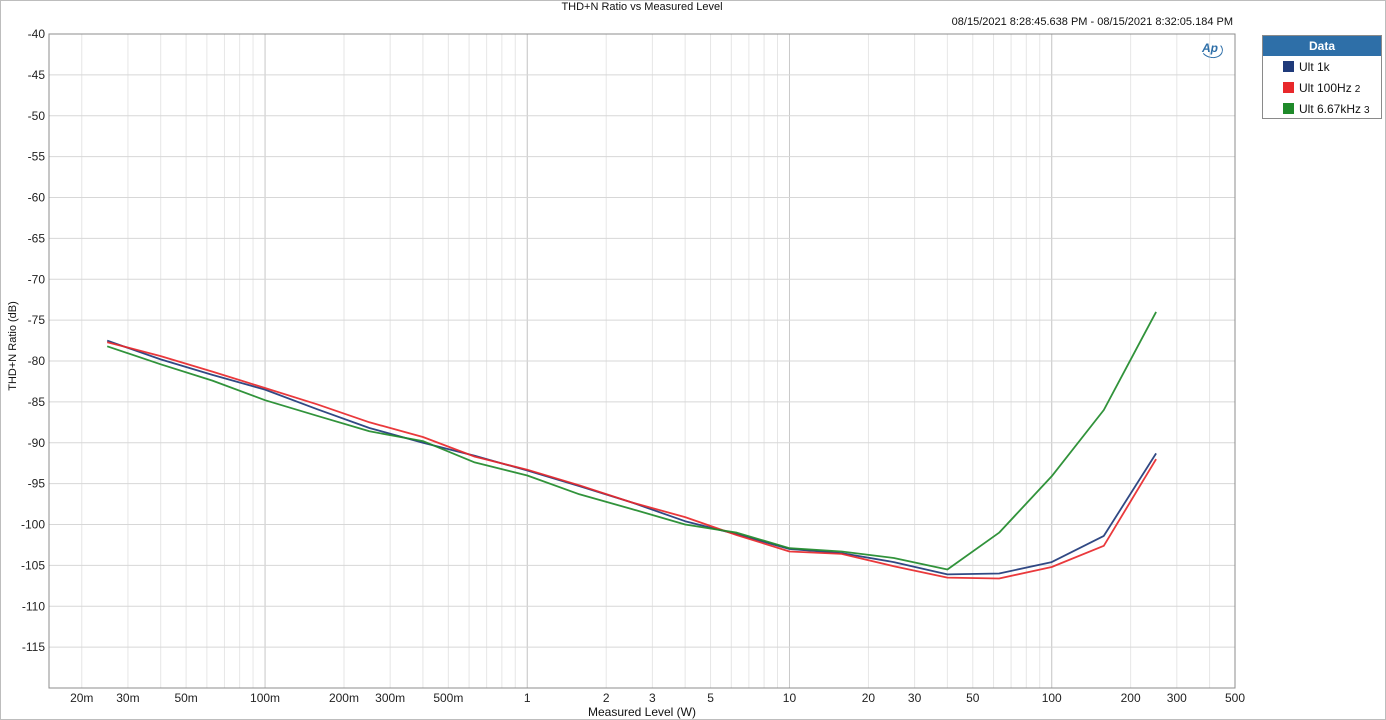  What do you see at coordinates (1325, 87) in the screenshot?
I see `legend-label: Ult 100Hz` at bounding box center [1325, 87].